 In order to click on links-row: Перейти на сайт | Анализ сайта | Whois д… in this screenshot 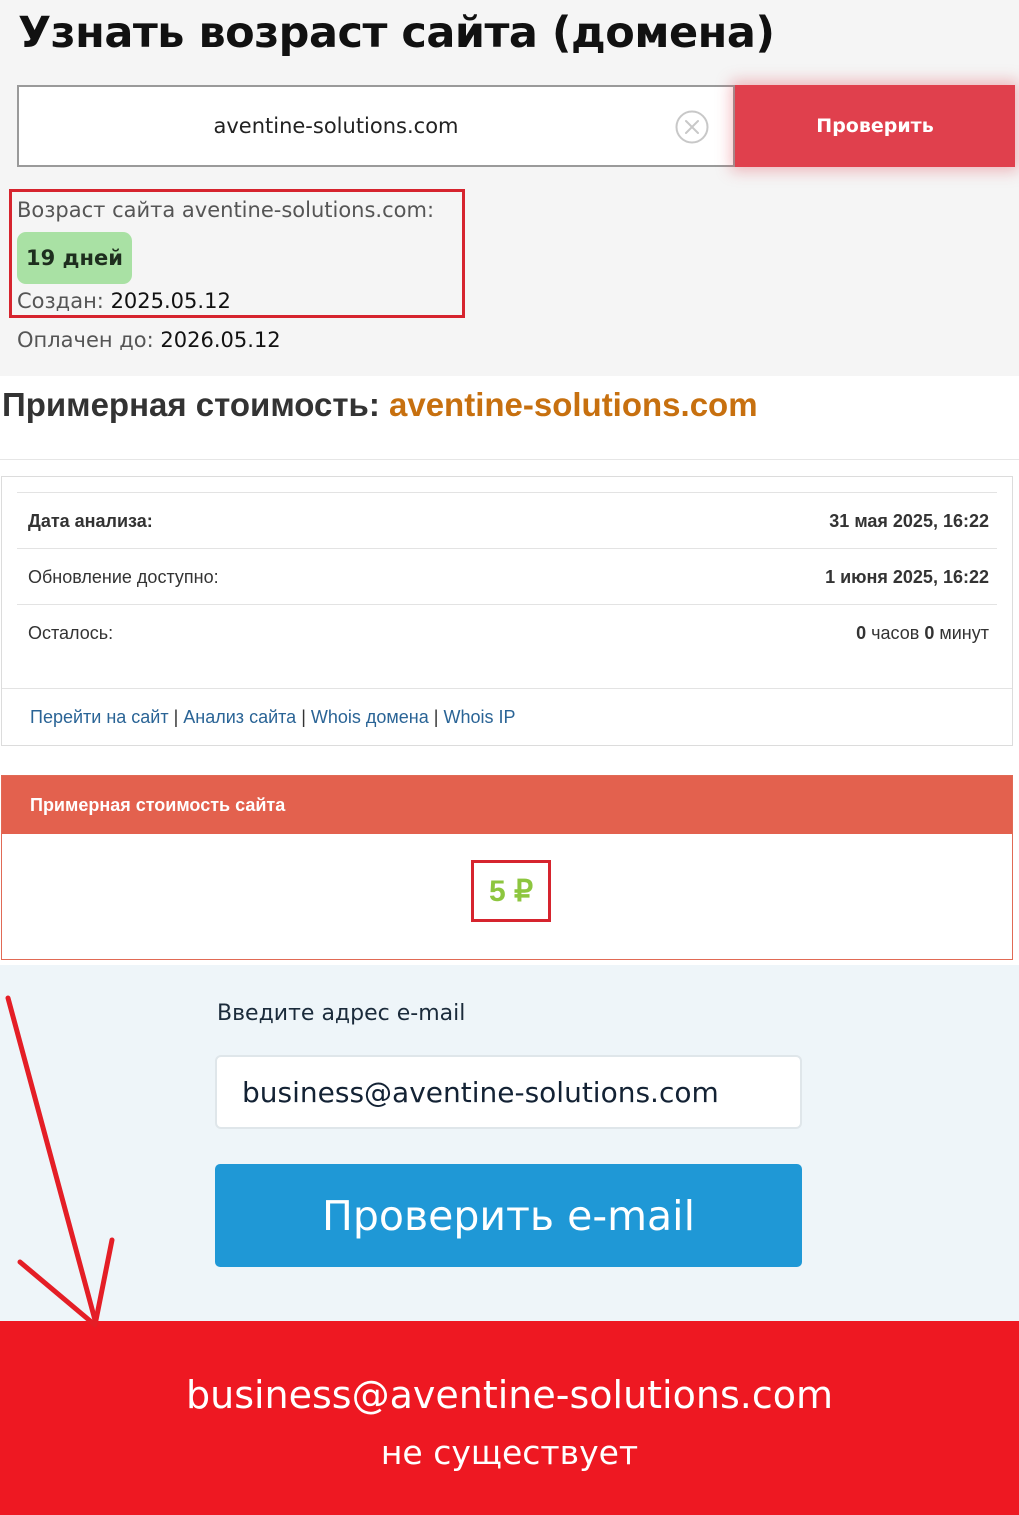, I will do `click(507, 716)`.